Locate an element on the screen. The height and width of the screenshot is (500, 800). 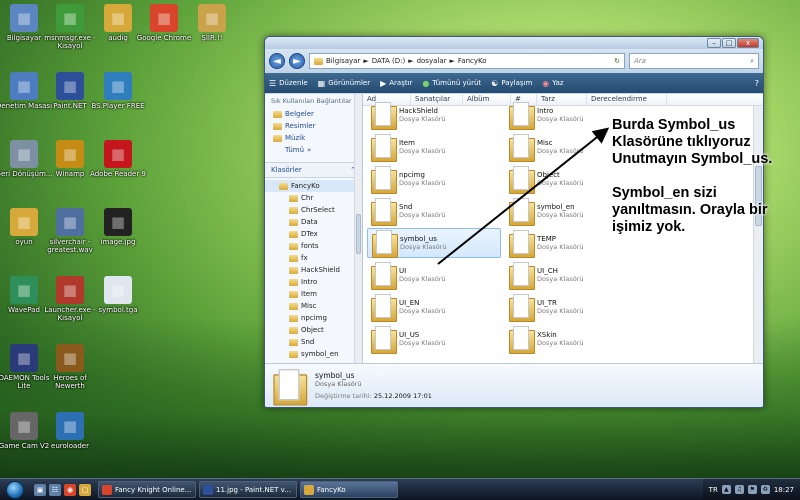
folder-tile: npcimg Dosya Klasörü is located at coordinates (434, 179).